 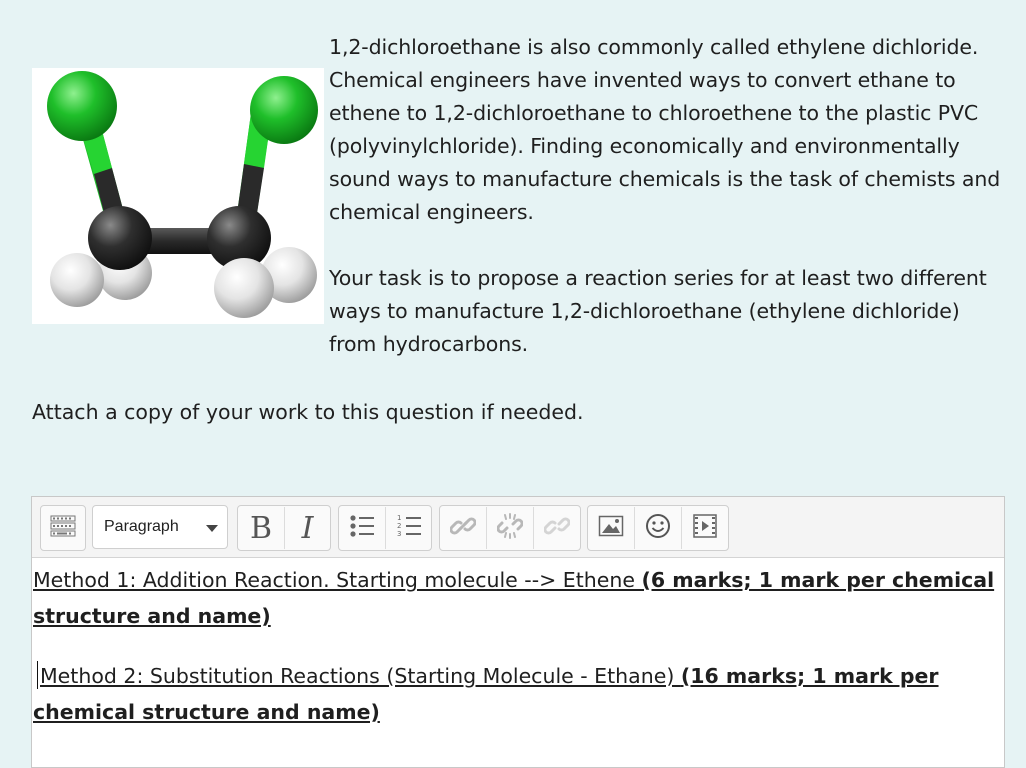 I want to click on svg-text: 3, so click(x=399, y=534).